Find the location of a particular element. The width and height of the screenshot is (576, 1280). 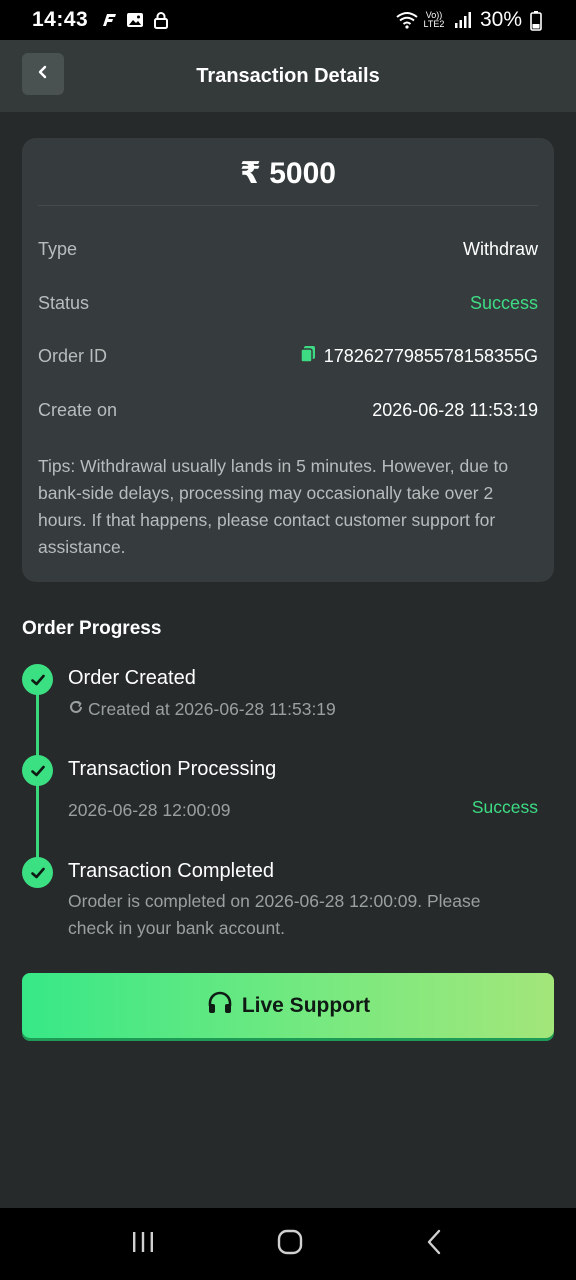

gallery-icon is located at coordinates (135, 20).